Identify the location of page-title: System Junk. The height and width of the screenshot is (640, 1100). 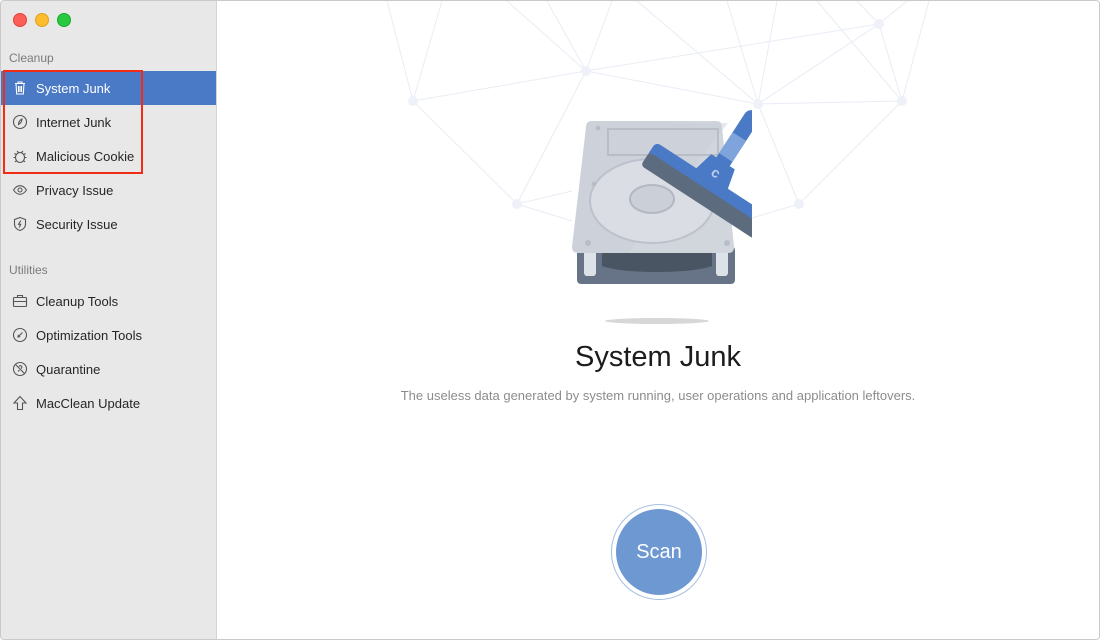
(658, 357).